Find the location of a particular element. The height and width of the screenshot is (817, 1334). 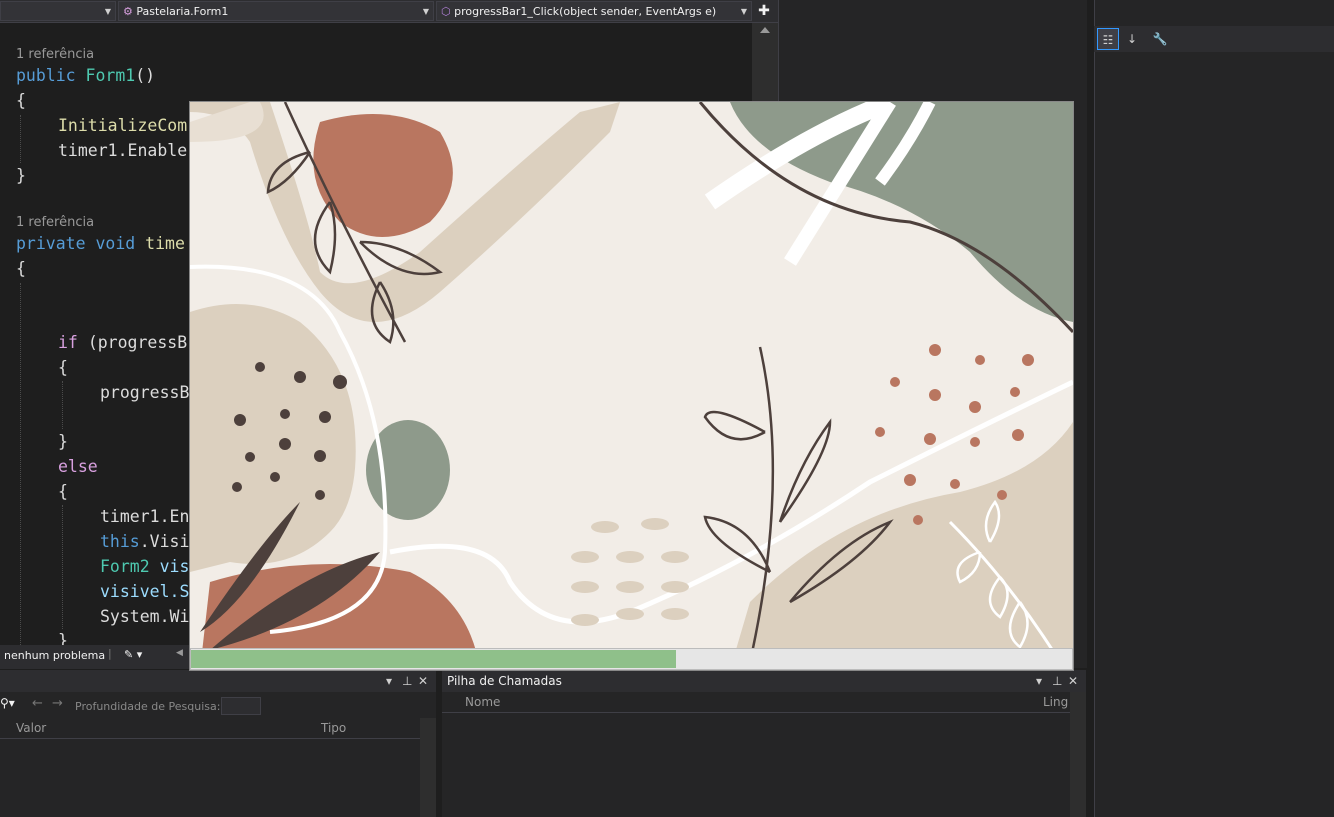

progress-bar is located at coordinates (631, 659).